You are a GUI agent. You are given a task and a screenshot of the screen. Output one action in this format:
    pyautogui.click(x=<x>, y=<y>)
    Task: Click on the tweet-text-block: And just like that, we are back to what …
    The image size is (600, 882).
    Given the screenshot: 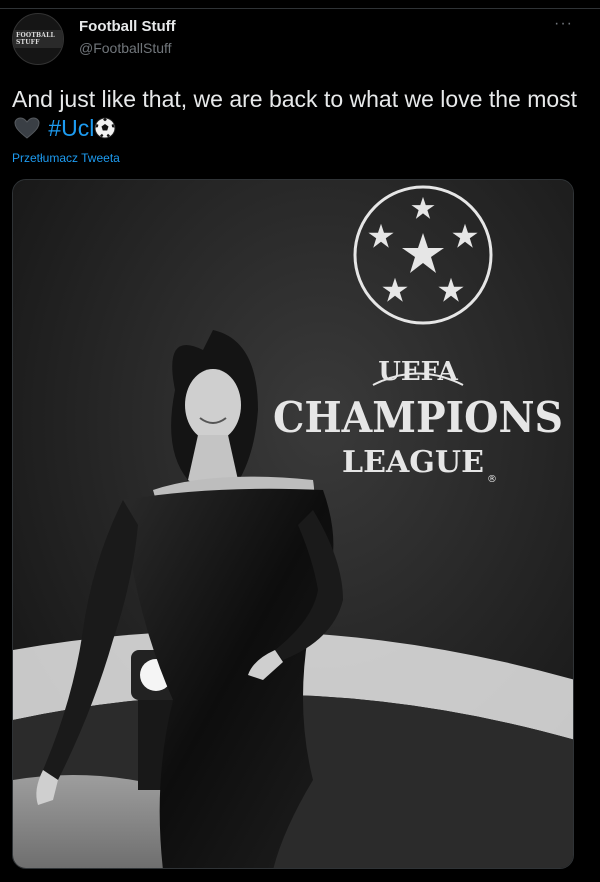 What is the action you would take?
    pyautogui.click(x=297, y=114)
    